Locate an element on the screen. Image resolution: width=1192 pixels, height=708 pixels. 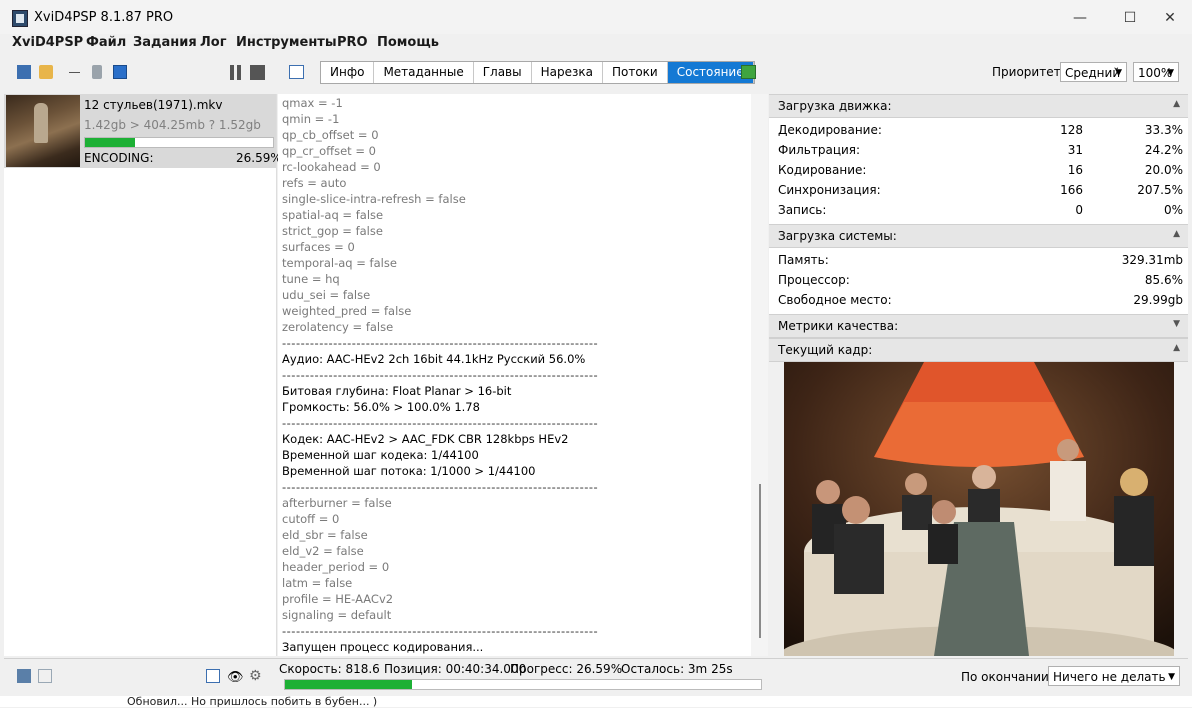
tab-streams: Потоки is located at coordinates (635, 72).